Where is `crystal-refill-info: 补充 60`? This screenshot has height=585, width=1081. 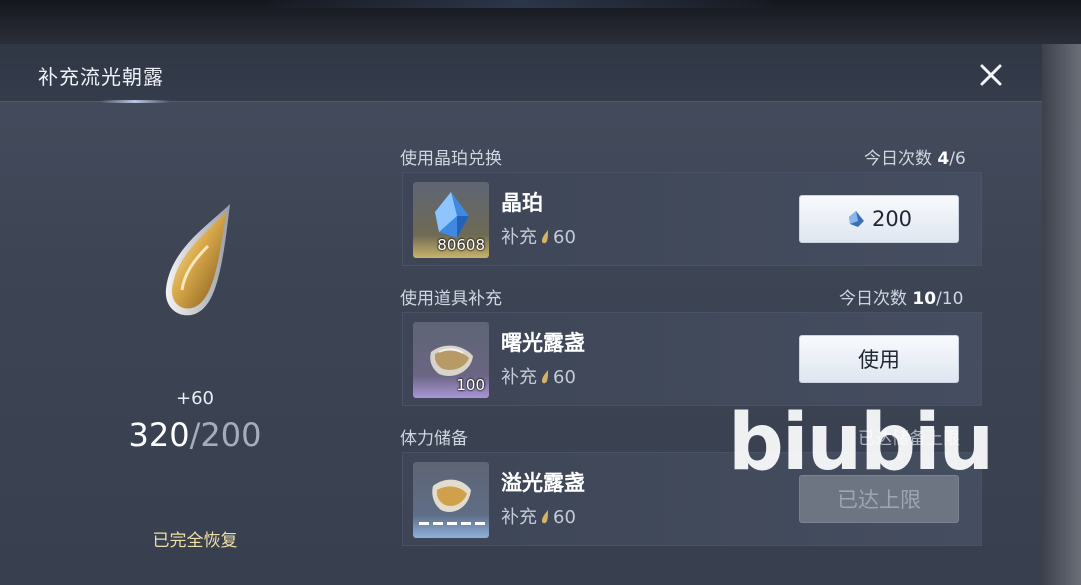 crystal-refill-info: 补充 60 is located at coordinates (538, 237).